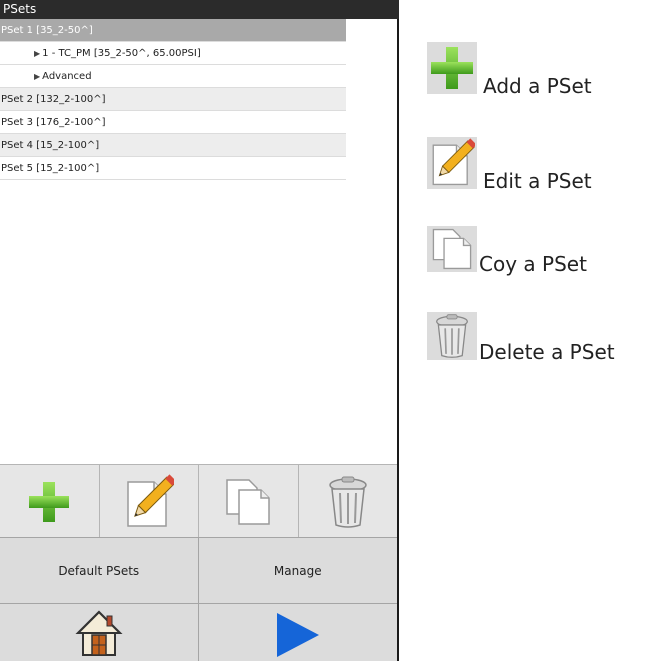 The height and width of the screenshot is (661, 663). What do you see at coordinates (507, 251) in the screenshot?
I see `legend-copy: Coy a PSet` at bounding box center [507, 251].